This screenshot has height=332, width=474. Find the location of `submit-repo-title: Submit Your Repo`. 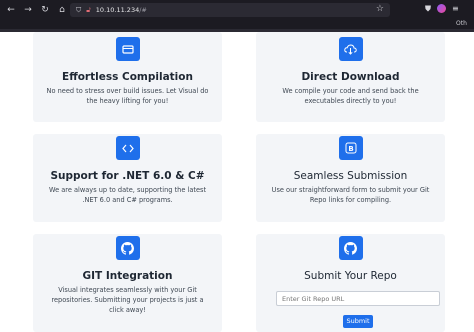

submit-repo-title: Submit Your Repo is located at coordinates (350, 276).